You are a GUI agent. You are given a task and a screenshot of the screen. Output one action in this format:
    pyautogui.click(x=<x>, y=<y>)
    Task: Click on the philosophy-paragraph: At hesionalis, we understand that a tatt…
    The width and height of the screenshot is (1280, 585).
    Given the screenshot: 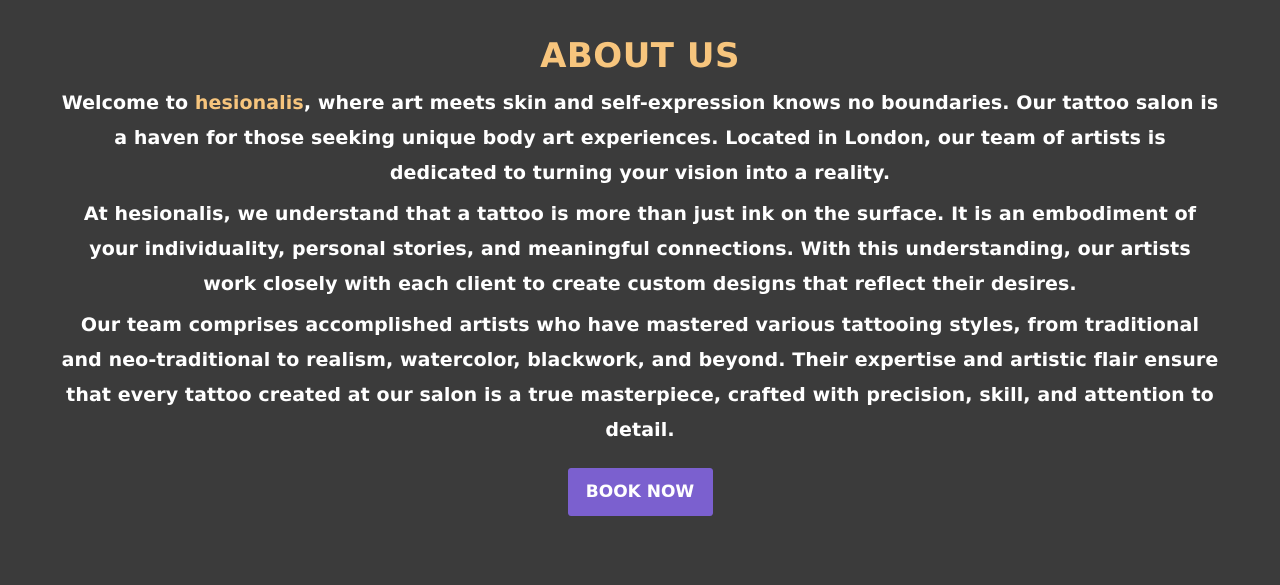 What is the action you would take?
    pyautogui.click(x=640, y=249)
    